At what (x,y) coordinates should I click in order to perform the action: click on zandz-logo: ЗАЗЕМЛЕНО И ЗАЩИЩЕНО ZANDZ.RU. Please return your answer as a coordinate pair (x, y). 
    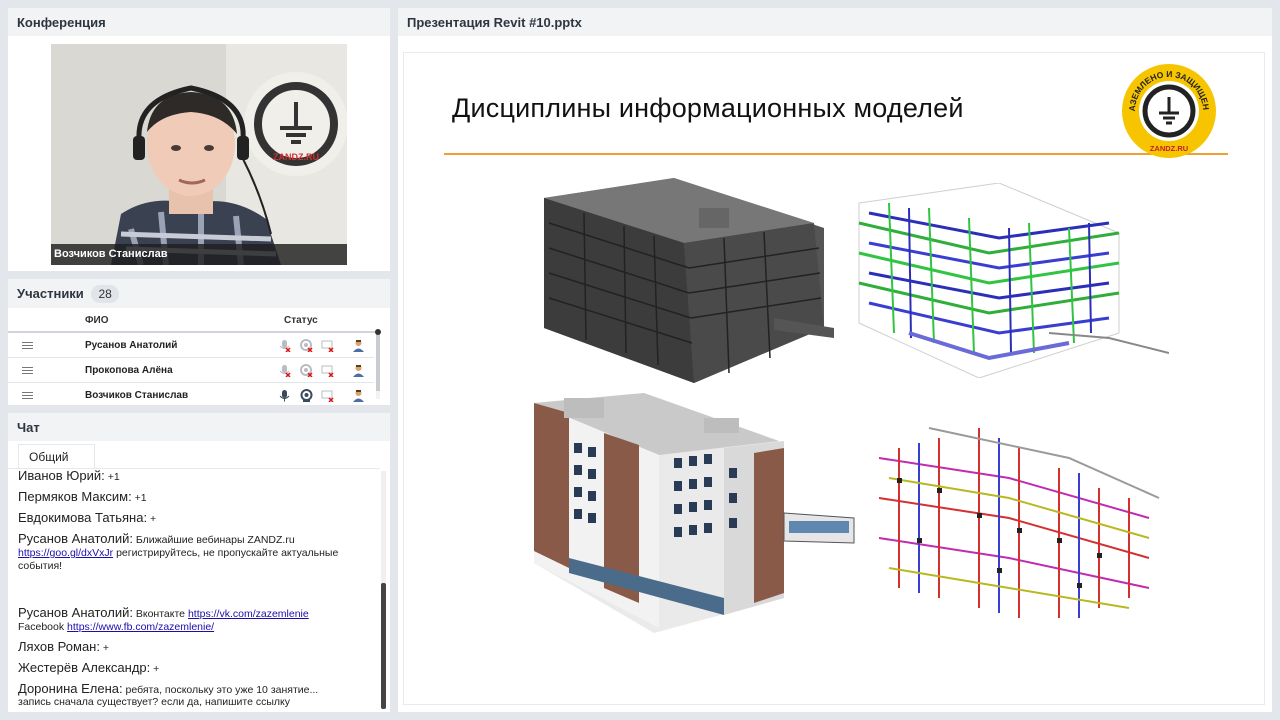
    Looking at the image, I should click on (1168, 110).